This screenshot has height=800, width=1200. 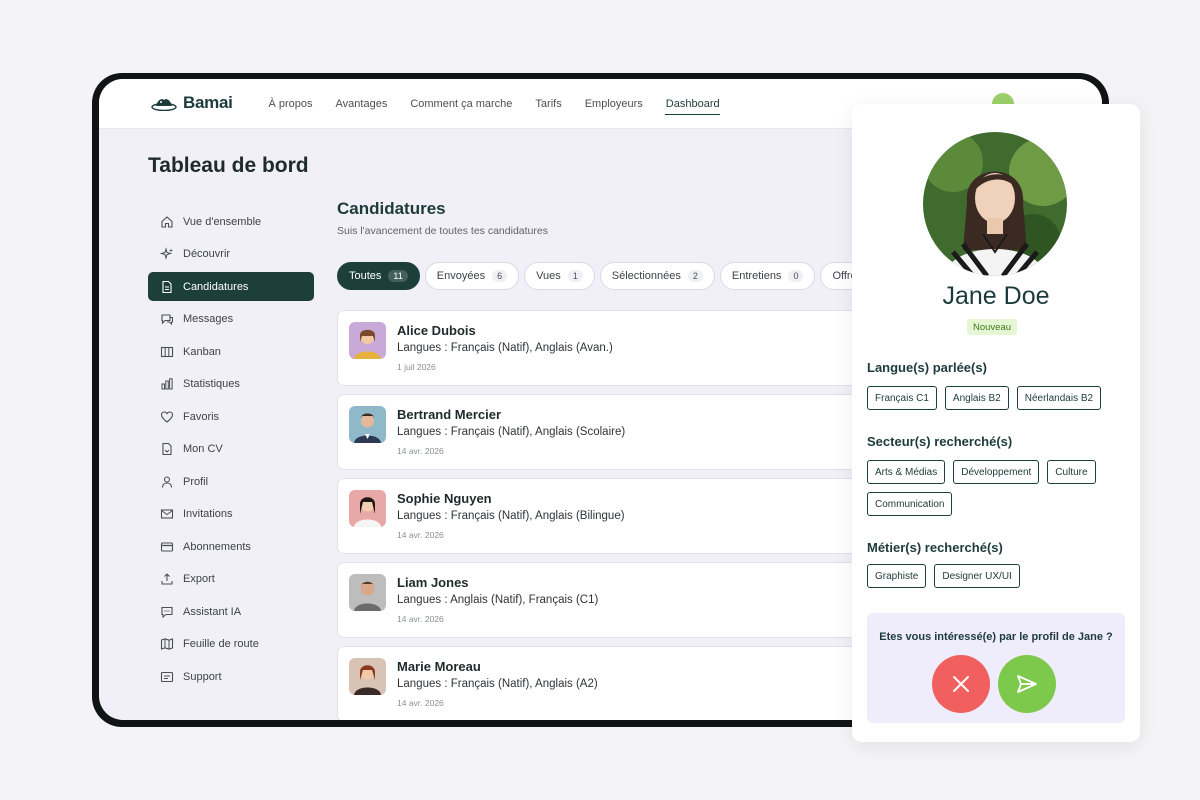 What do you see at coordinates (575, 276) in the screenshot?
I see `tab-count: 1` at bounding box center [575, 276].